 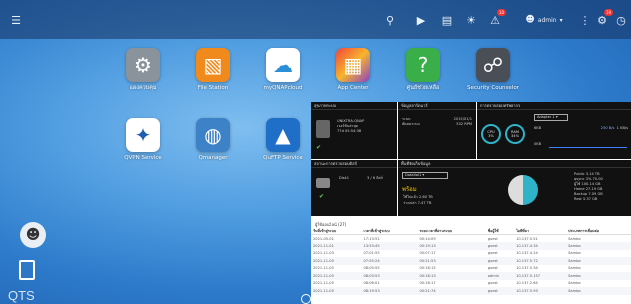 What do you see at coordinates (413, 175) in the screenshot?
I see `volume-value: DataVol1` at bounding box center [413, 175].